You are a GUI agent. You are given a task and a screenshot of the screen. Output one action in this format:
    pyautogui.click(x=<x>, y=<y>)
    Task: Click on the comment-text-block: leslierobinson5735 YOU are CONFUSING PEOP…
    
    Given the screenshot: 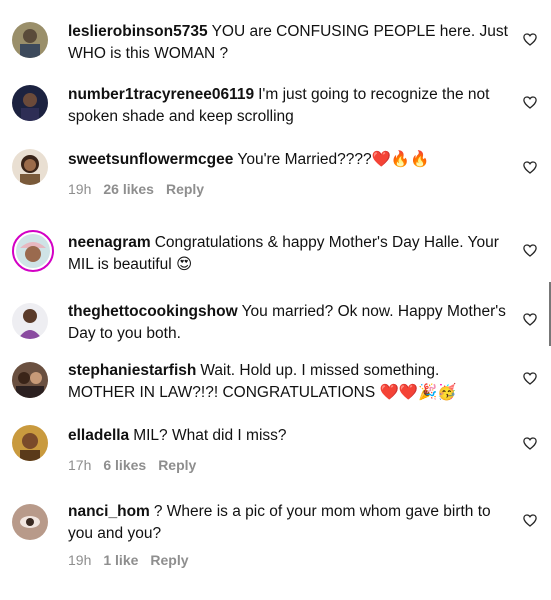 What is the action you would take?
    pyautogui.click(x=288, y=43)
    